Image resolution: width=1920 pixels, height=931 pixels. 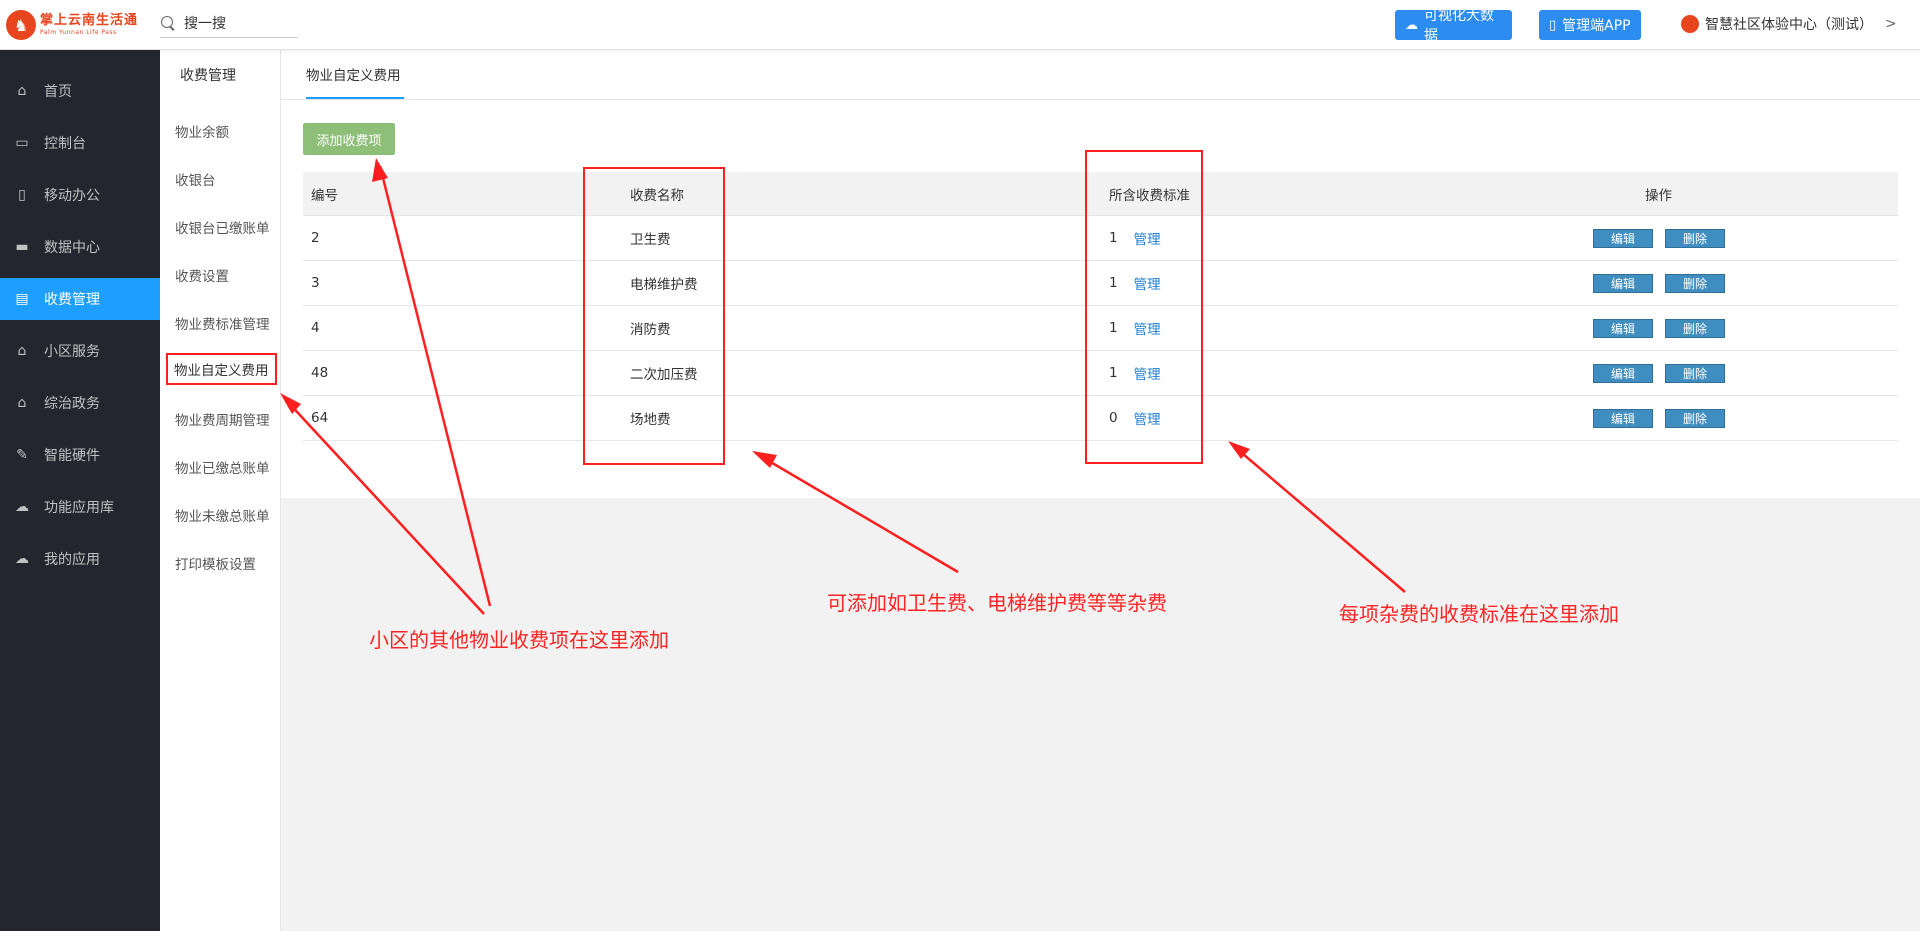 I want to click on admin-app-button: ▯ 管理端APP, so click(x=1590, y=25).